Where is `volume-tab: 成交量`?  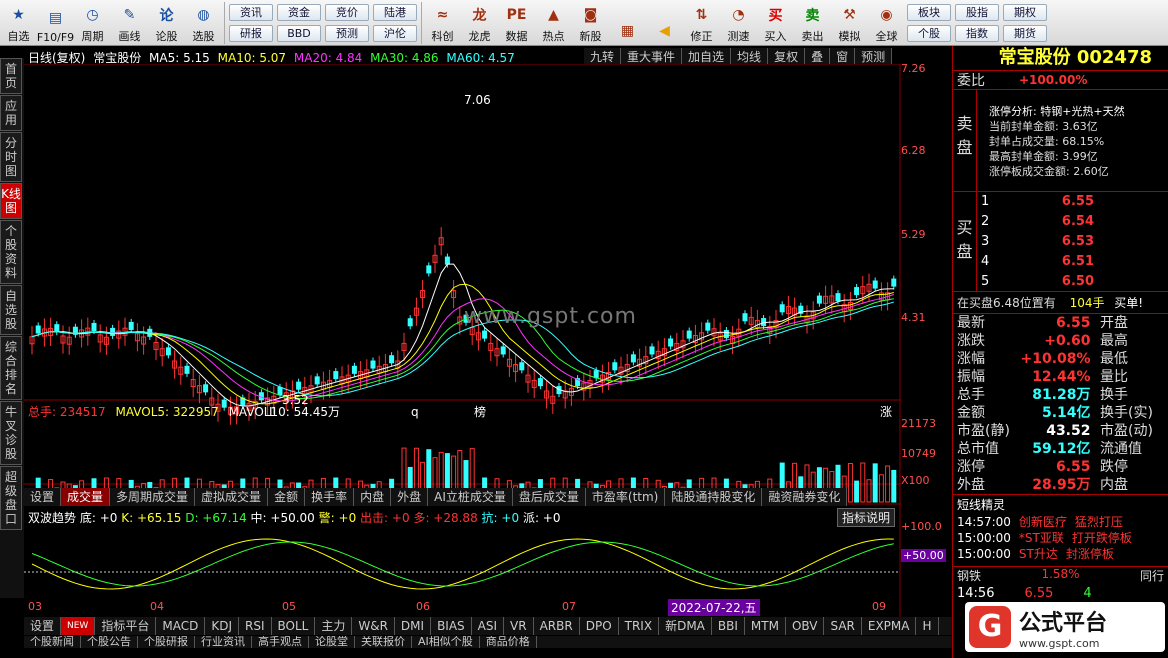 volume-tab: 成交量 is located at coordinates (86, 497).